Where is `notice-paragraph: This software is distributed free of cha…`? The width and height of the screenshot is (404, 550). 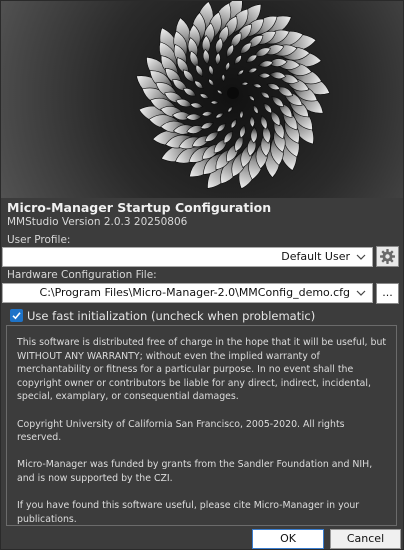 notice-paragraph: This software is distributed free of cha… is located at coordinates (202, 370).